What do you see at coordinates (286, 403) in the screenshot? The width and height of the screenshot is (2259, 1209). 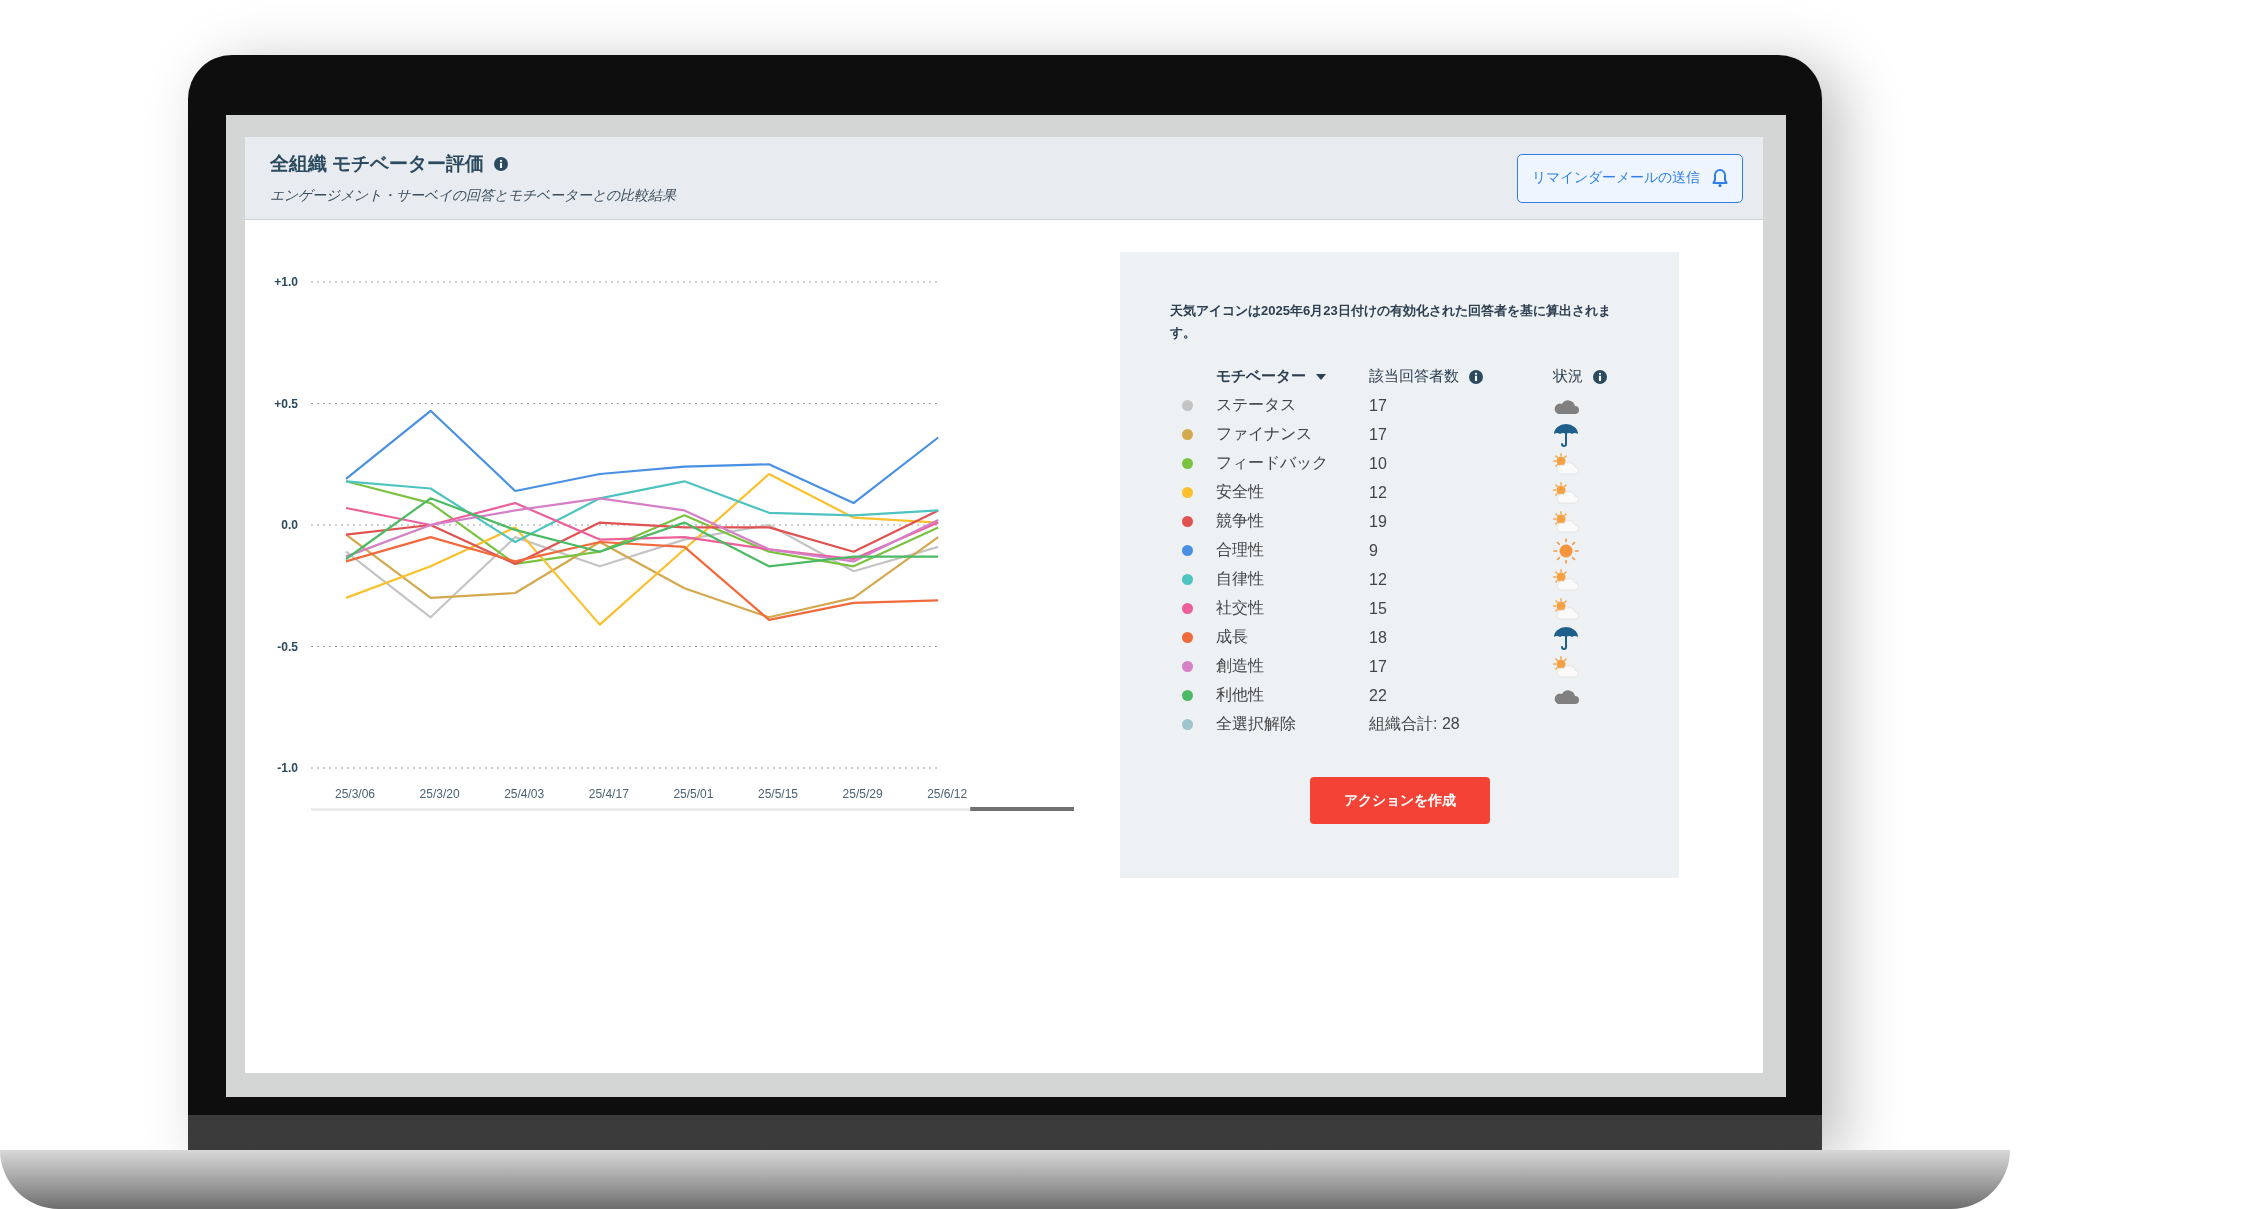 I see `y-axis-label: +0.5` at bounding box center [286, 403].